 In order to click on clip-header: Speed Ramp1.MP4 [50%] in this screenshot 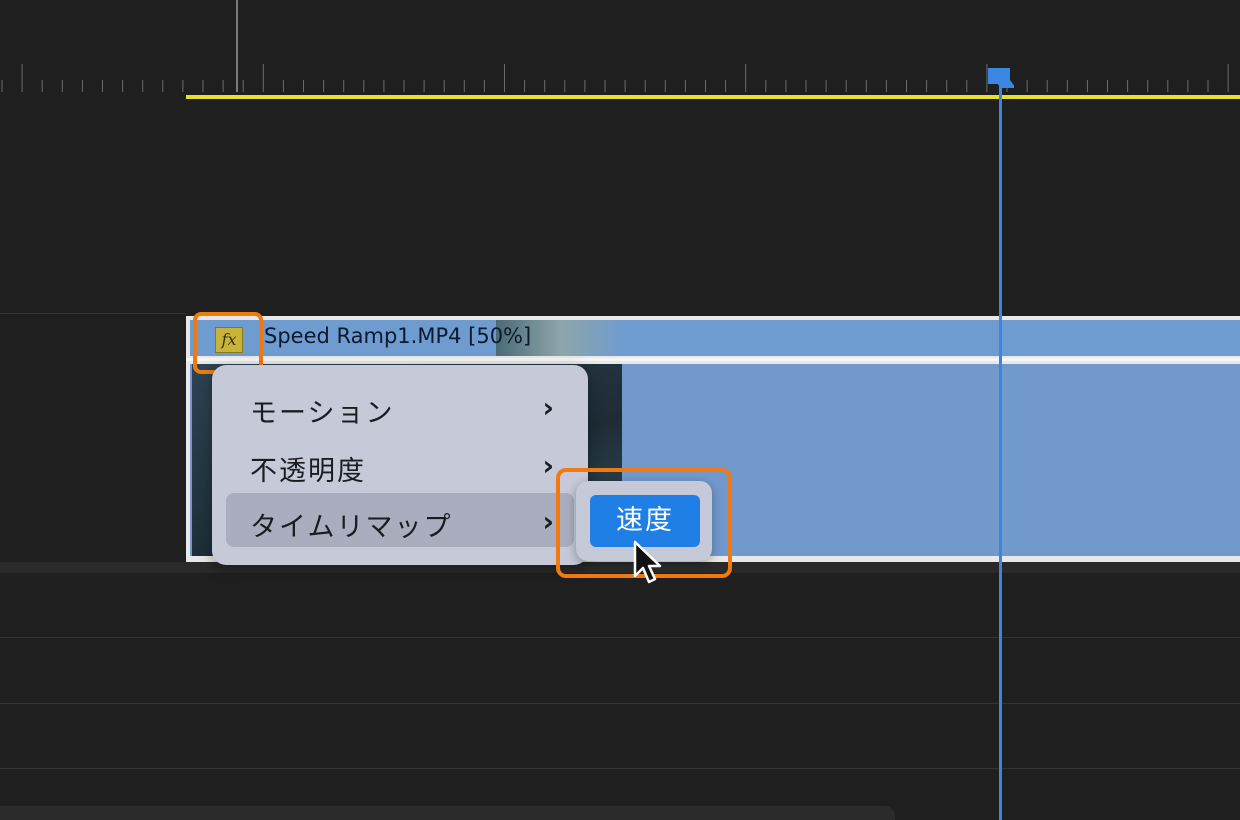, I will do `click(715, 338)`.